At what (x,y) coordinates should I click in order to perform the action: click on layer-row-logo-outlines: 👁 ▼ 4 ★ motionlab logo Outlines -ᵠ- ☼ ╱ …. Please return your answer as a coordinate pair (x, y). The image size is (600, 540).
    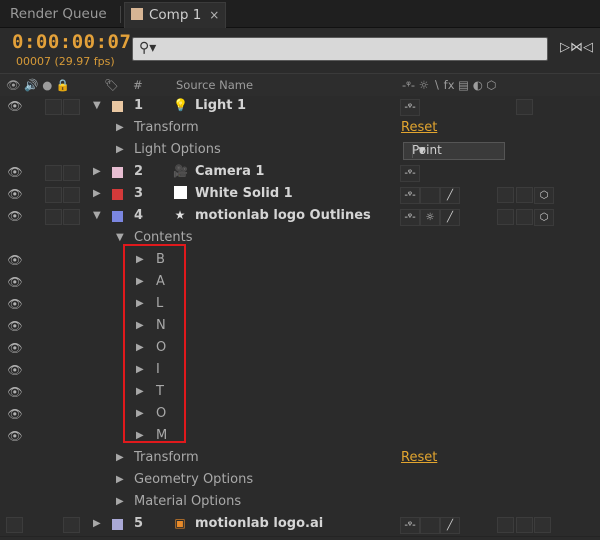
    Looking at the image, I should click on (300, 217).